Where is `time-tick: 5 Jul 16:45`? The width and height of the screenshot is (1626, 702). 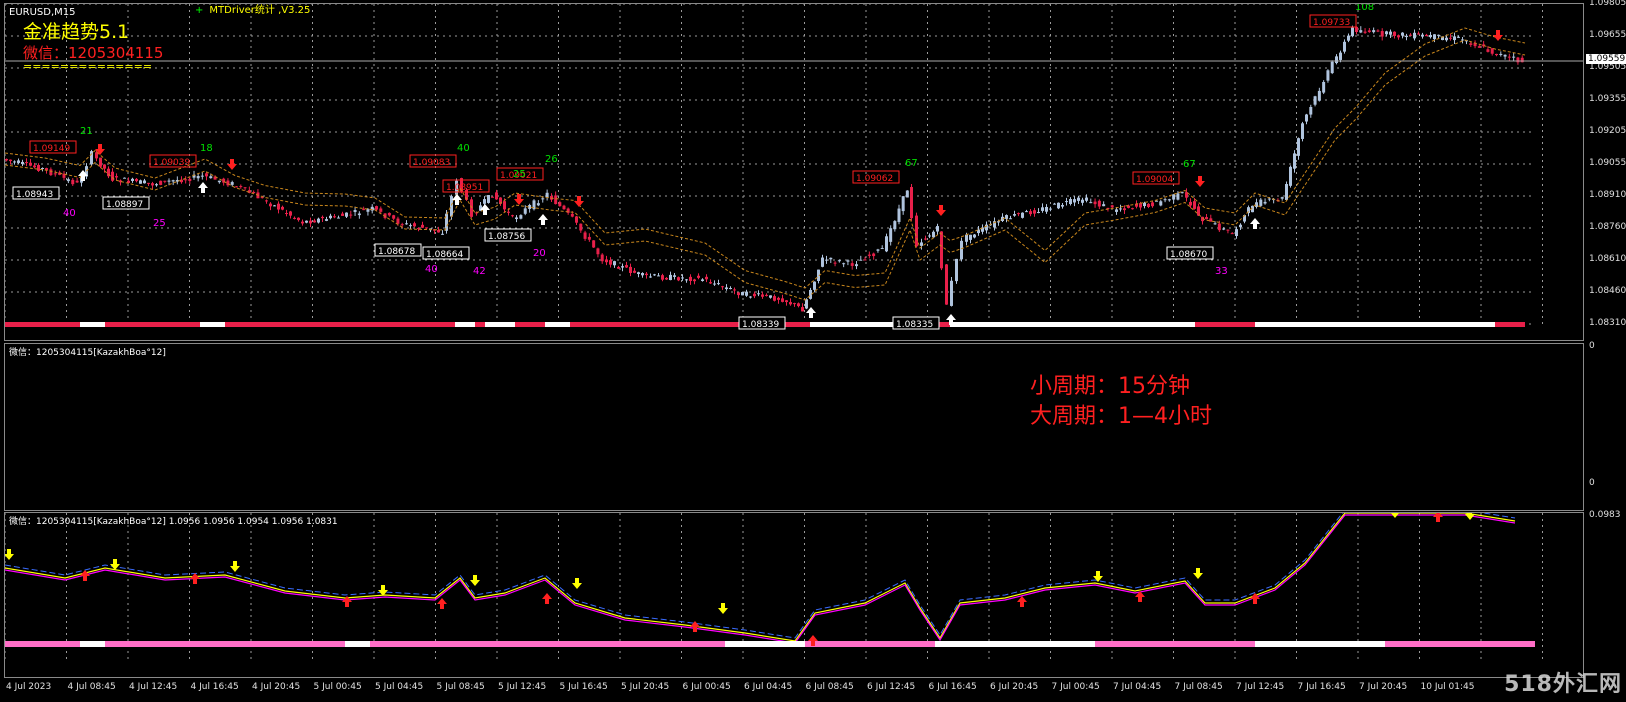 time-tick: 5 Jul 16:45 is located at coordinates (583, 687).